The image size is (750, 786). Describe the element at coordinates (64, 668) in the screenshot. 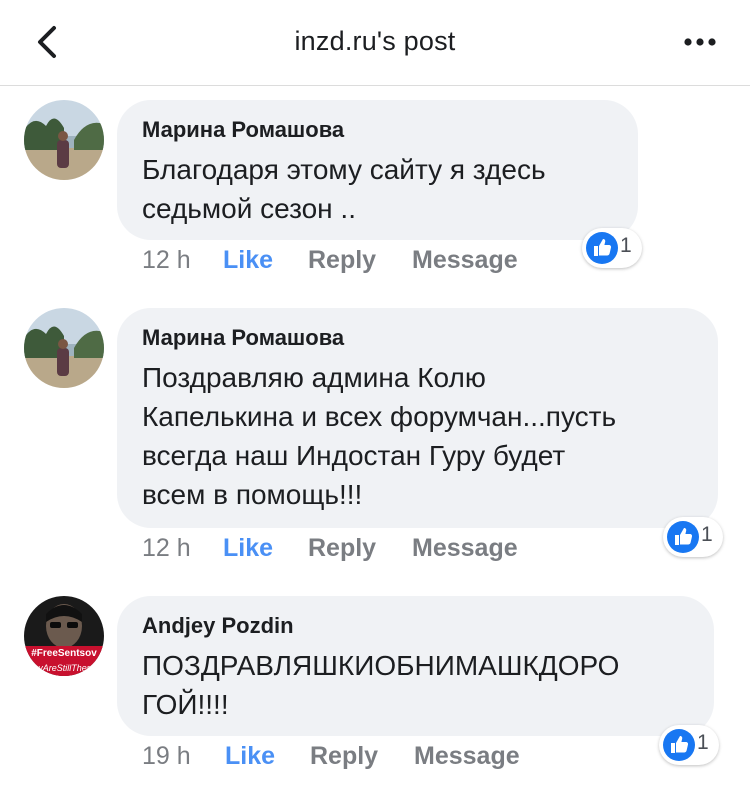

I see `avatar-caption: eyAreStillThere` at that location.